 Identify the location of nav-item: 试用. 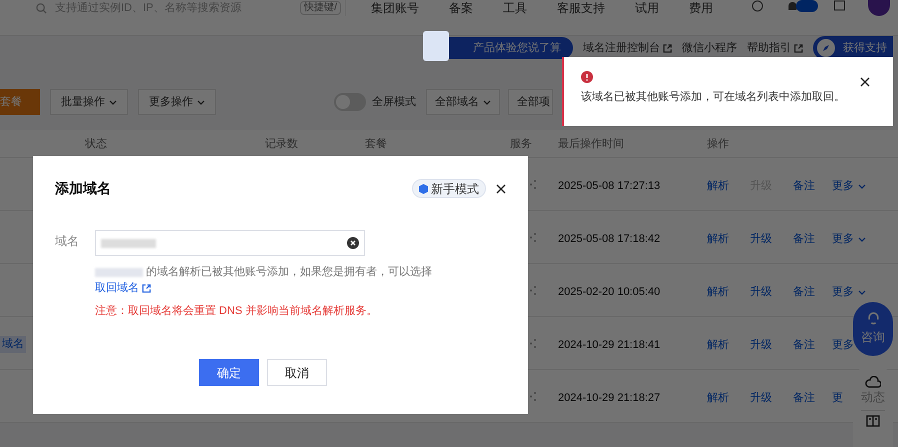
(647, 8).